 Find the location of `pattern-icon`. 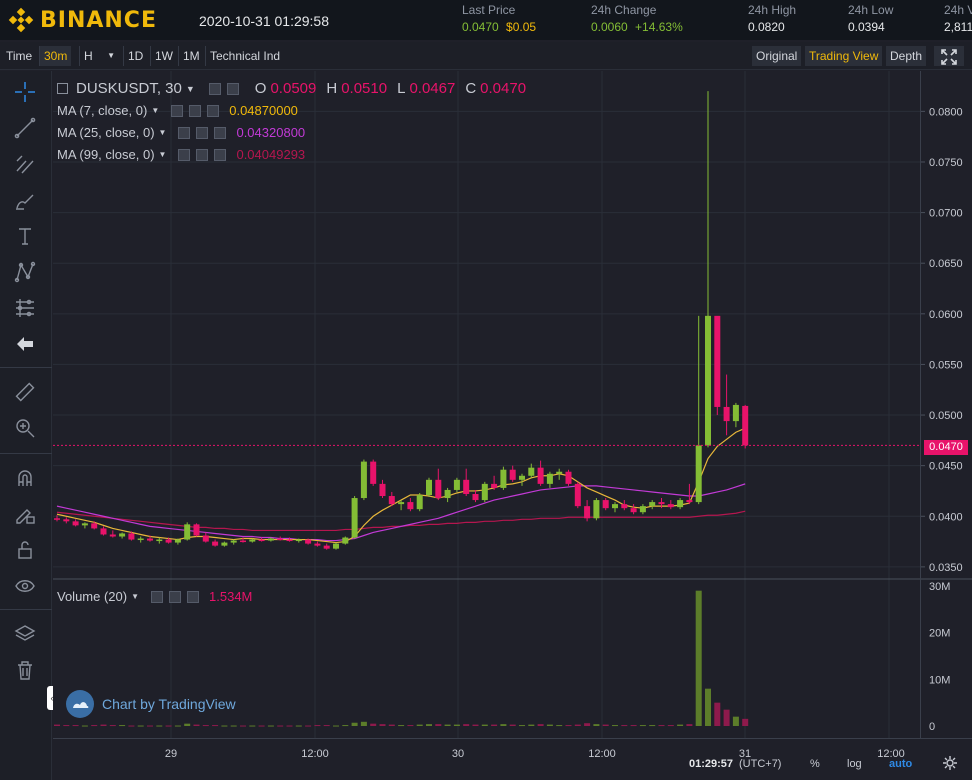

pattern-icon is located at coordinates (25, 272).